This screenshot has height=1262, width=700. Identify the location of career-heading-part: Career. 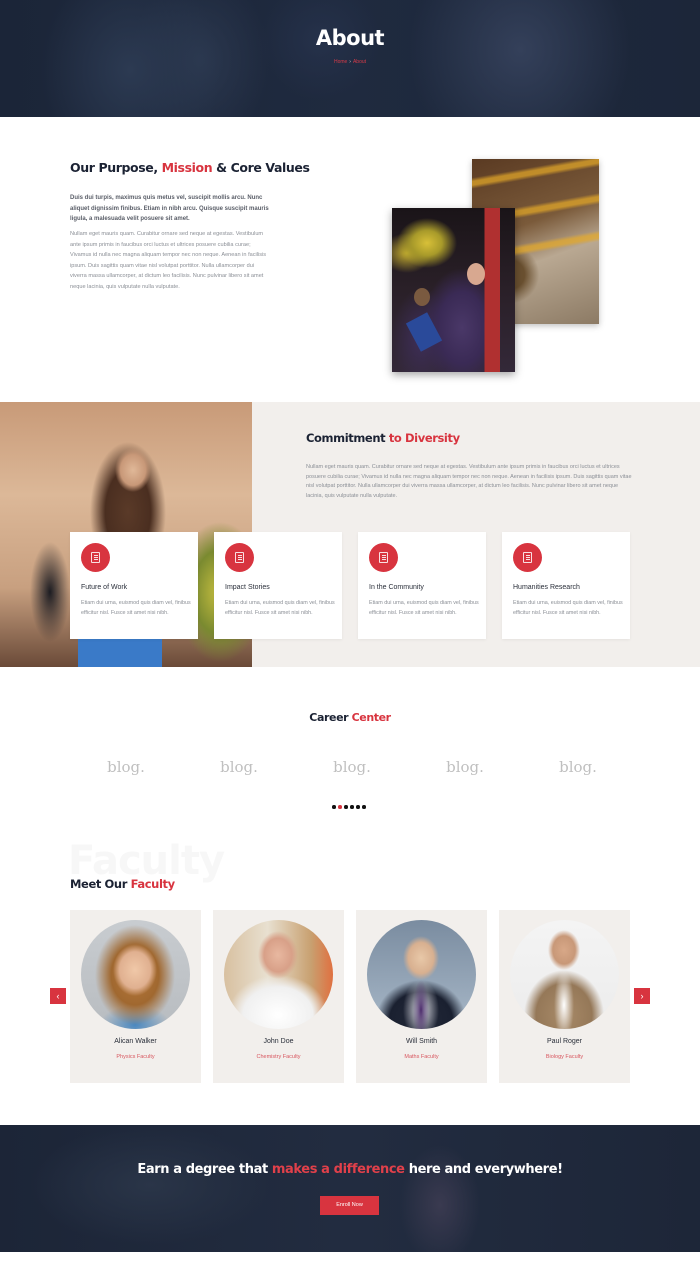
(330, 717).